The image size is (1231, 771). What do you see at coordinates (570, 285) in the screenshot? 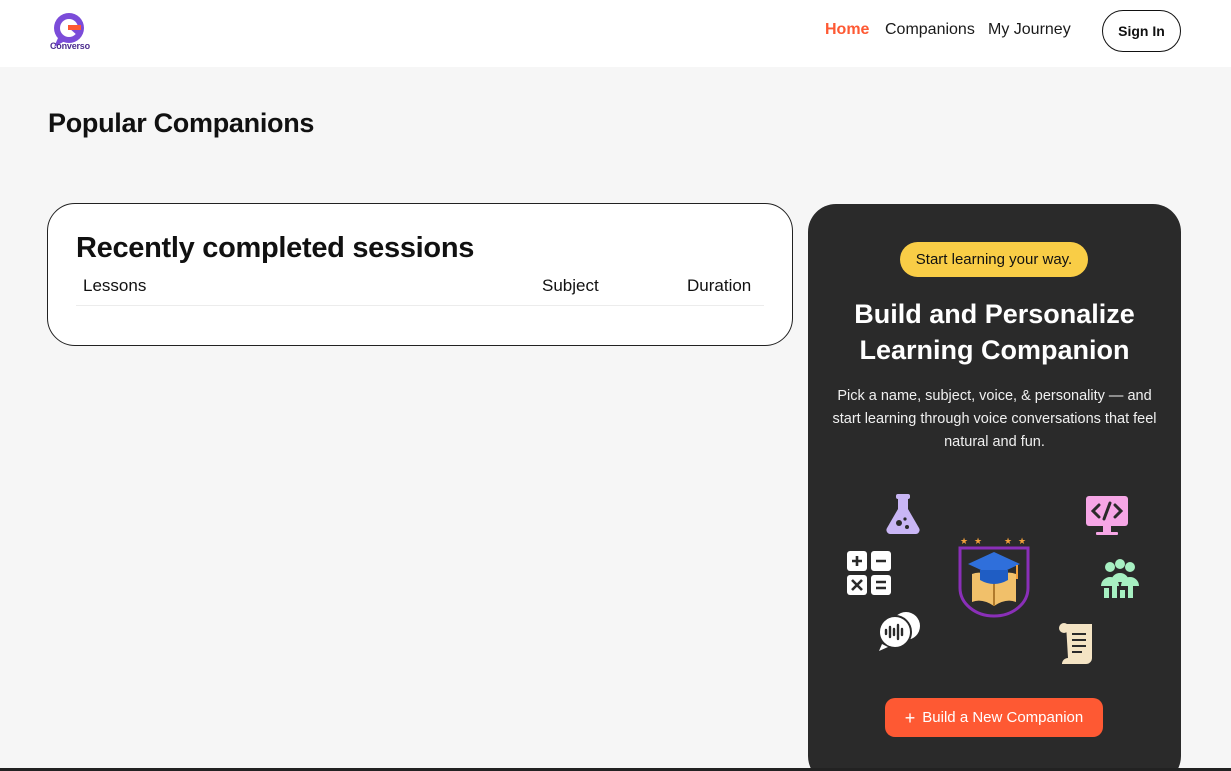
I see `column-header-subject: Subject` at bounding box center [570, 285].